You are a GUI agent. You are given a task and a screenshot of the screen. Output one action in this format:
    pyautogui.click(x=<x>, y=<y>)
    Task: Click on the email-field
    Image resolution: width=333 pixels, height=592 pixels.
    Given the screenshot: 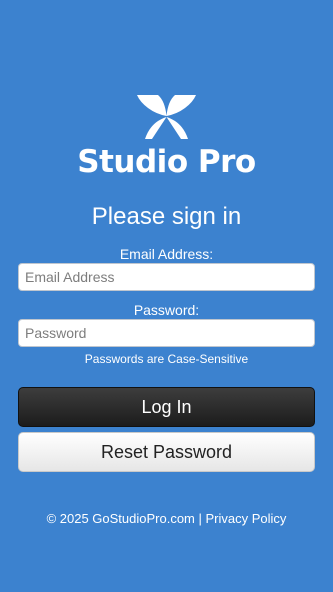 What is the action you would take?
    pyautogui.click(x=166, y=277)
    